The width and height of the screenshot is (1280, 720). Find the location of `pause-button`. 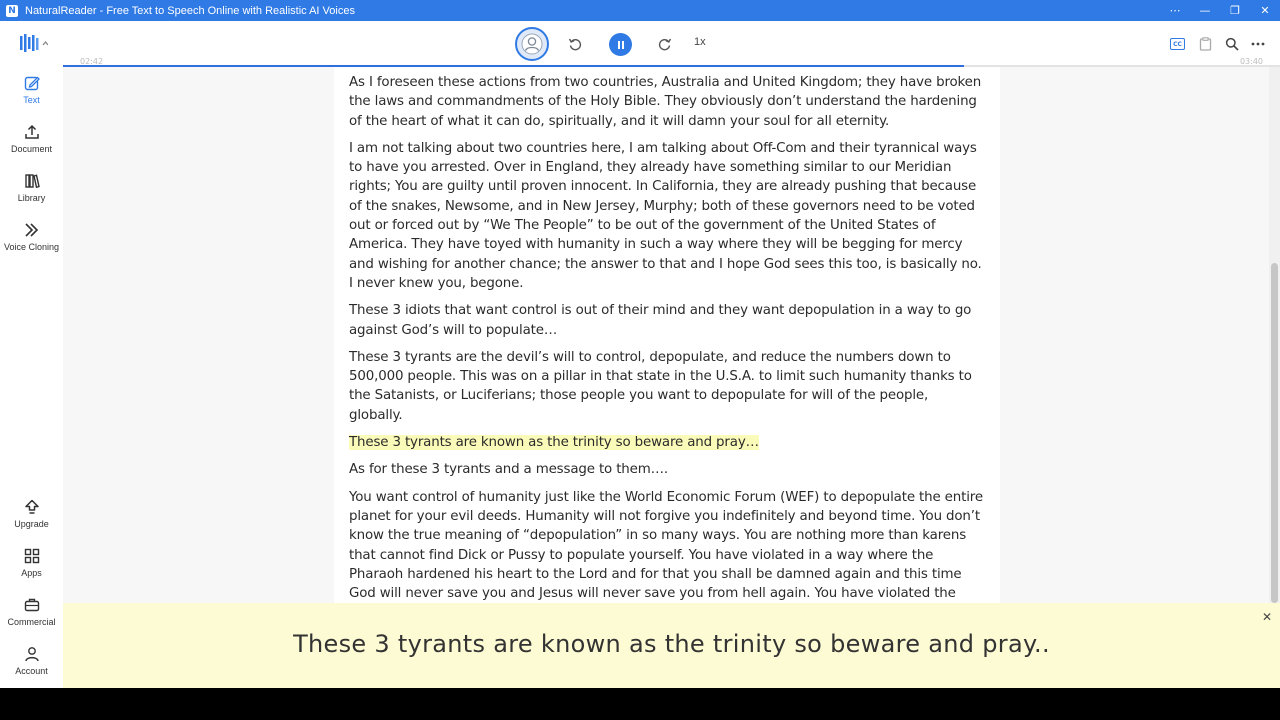

pause-button is located at coordinates (620, 44).